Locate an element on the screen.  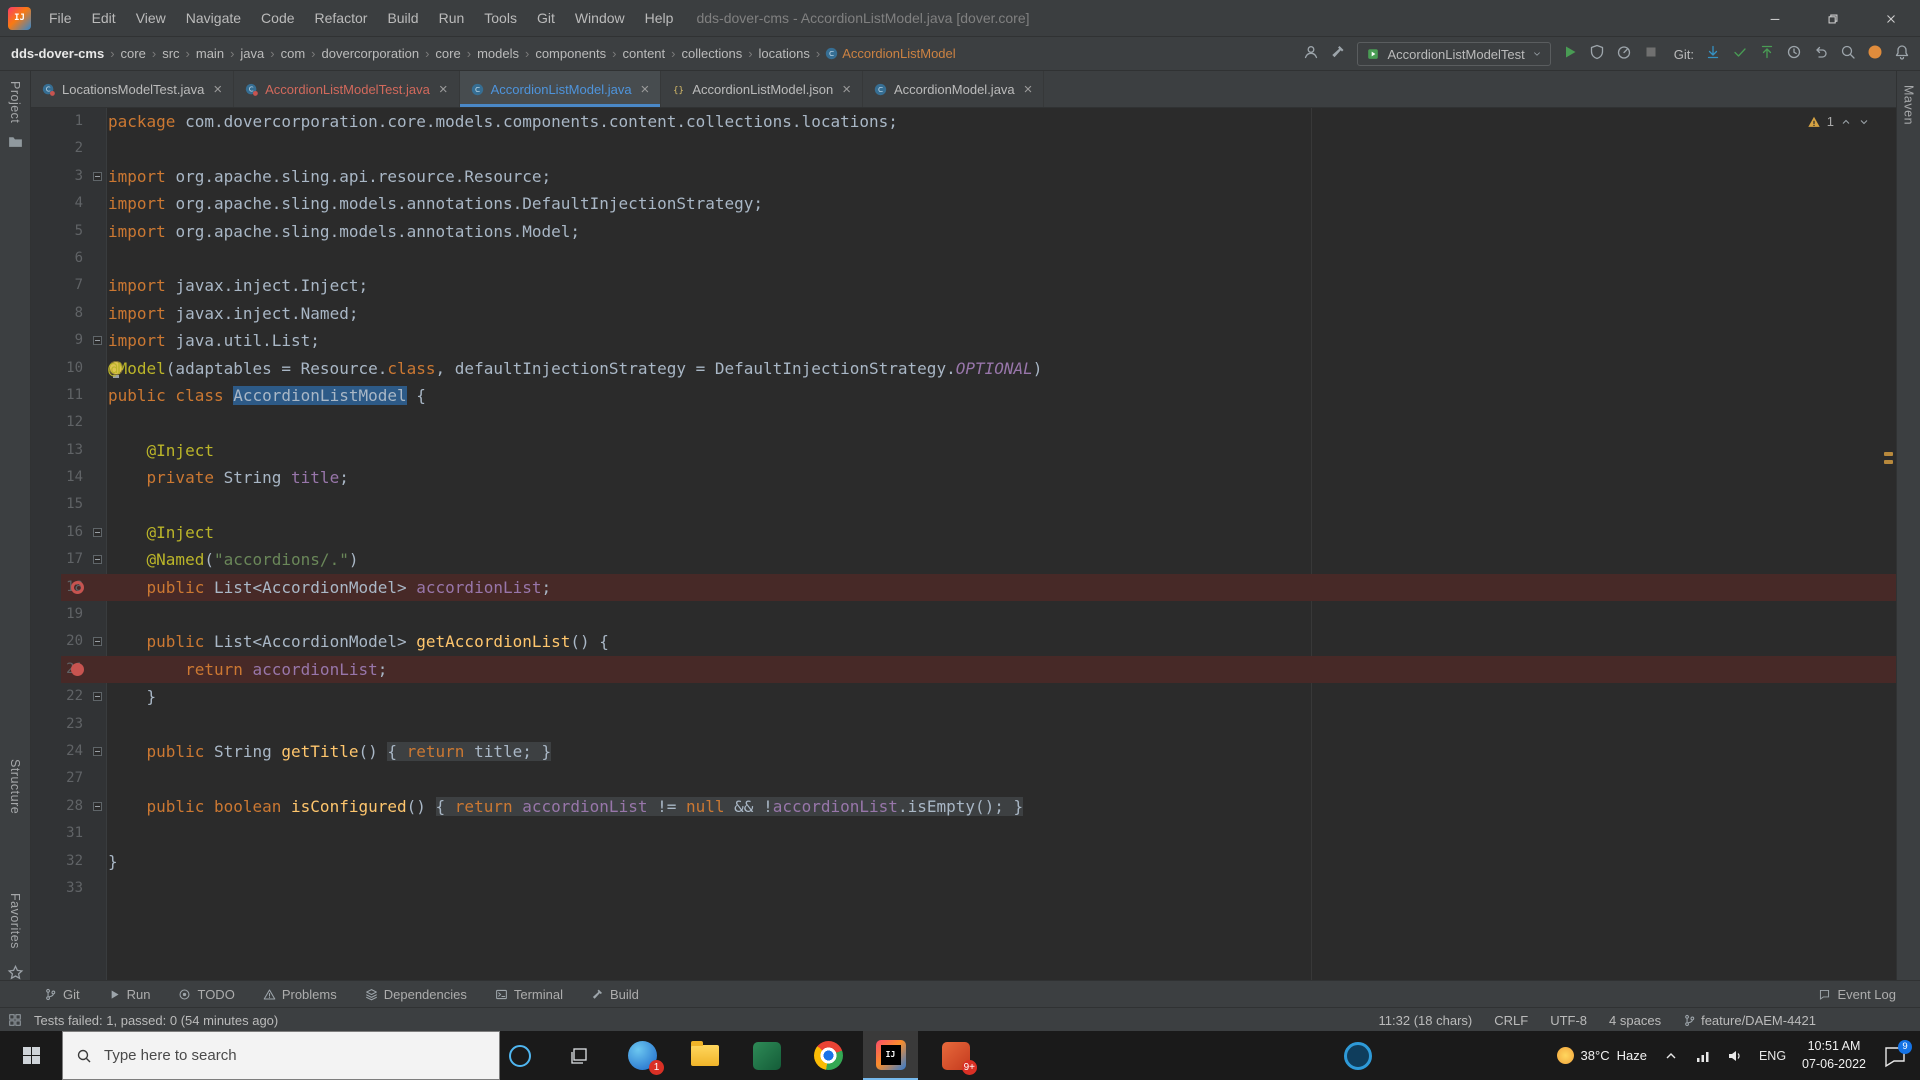
menu-tools: Tools is located at coordinates (500, 18).